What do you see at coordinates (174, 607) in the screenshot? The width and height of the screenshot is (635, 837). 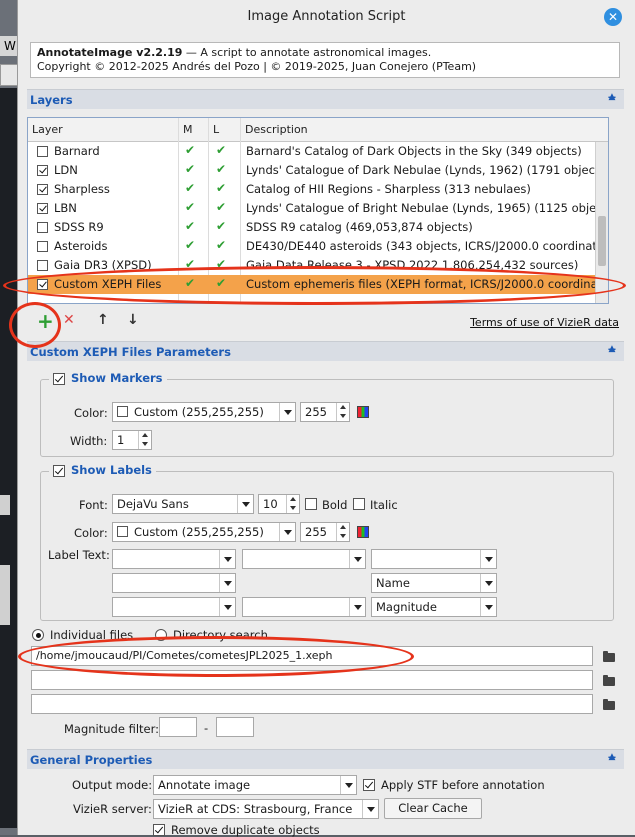 I see `label-slot-bottom-left` at bounding box center [174, 607].